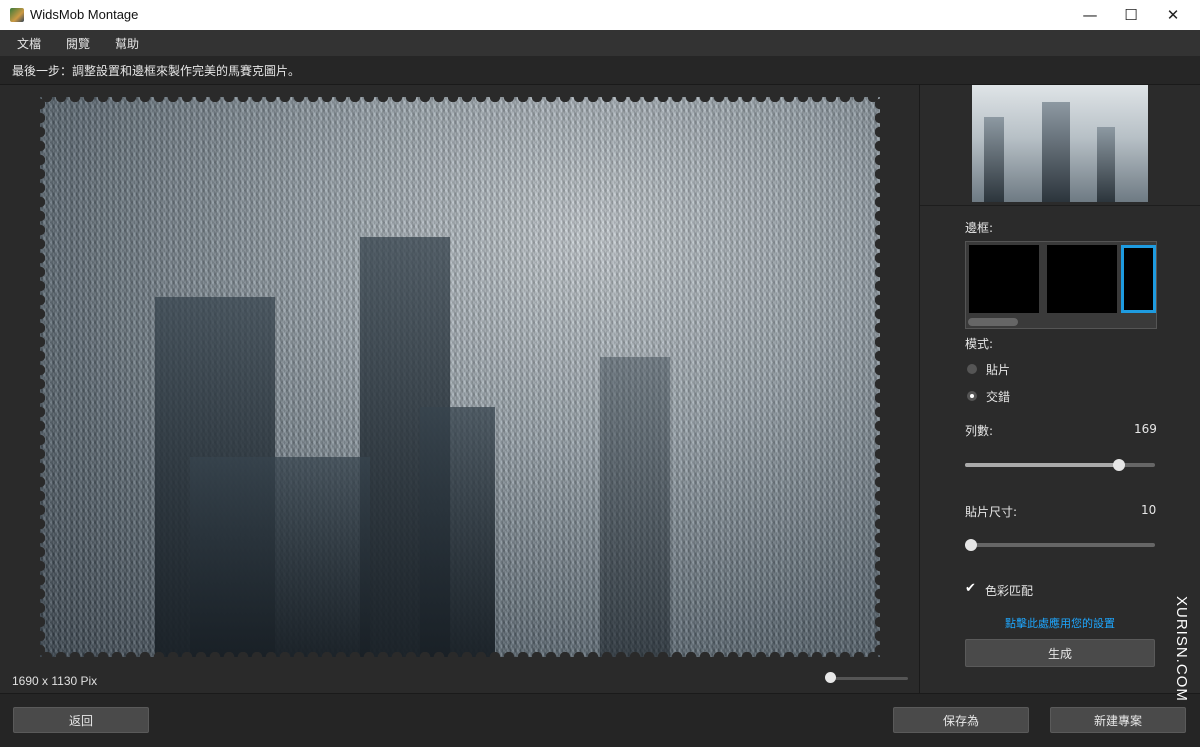  What do you see at coordinates (979, 431) in the screenshot?
I see `columns-label: 列數:` at bounding box center [979, 431].